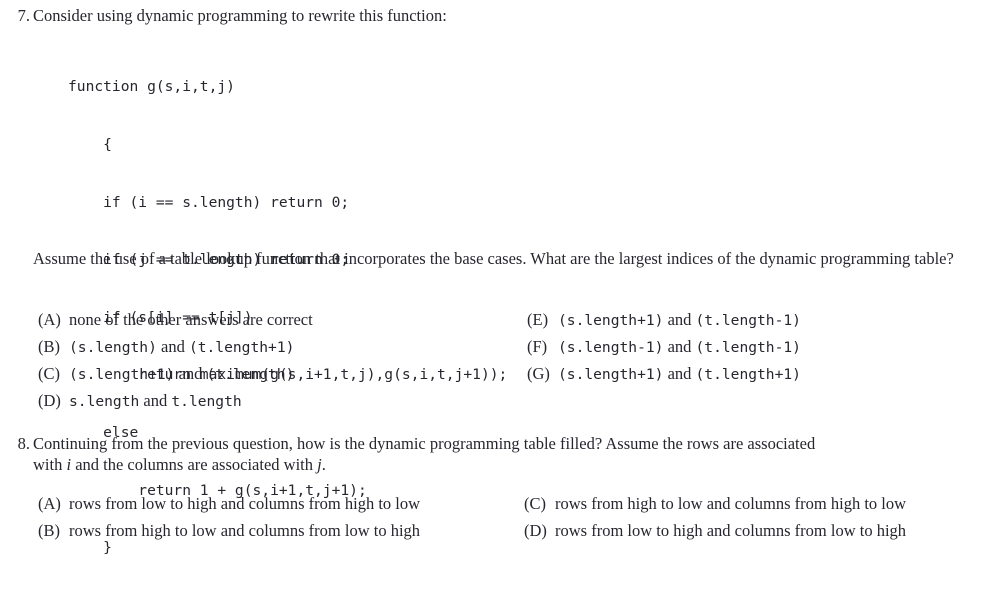 The height and width of the screenshot is (596, 1005). Describe the element at coordinates (538, 319) in the screenshot. I see `choice-label: (E)` at that location.